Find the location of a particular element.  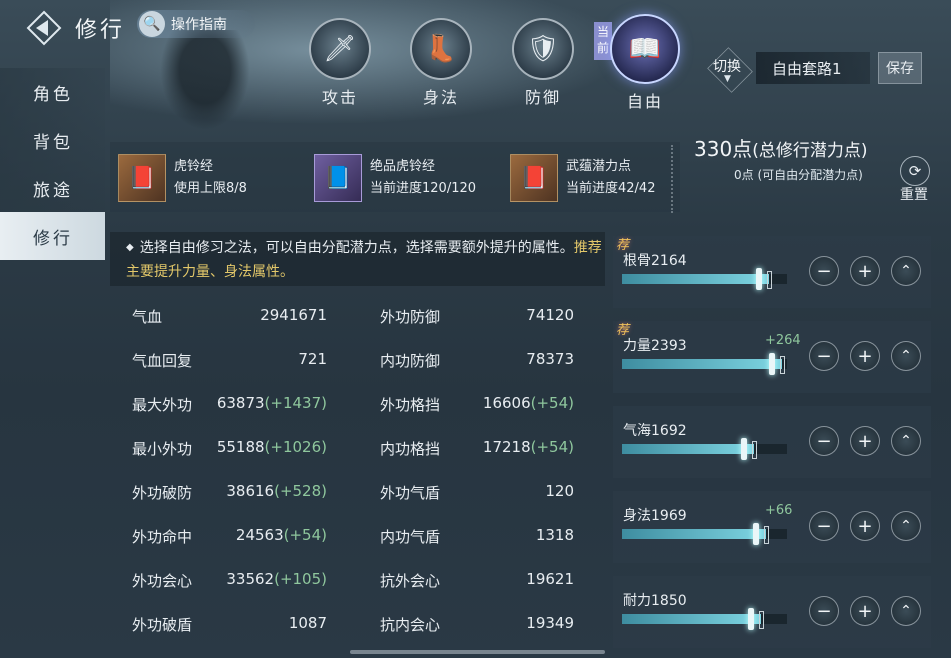

total-points: 330点(总修行潜力点) is located at coordinates (780, 147).